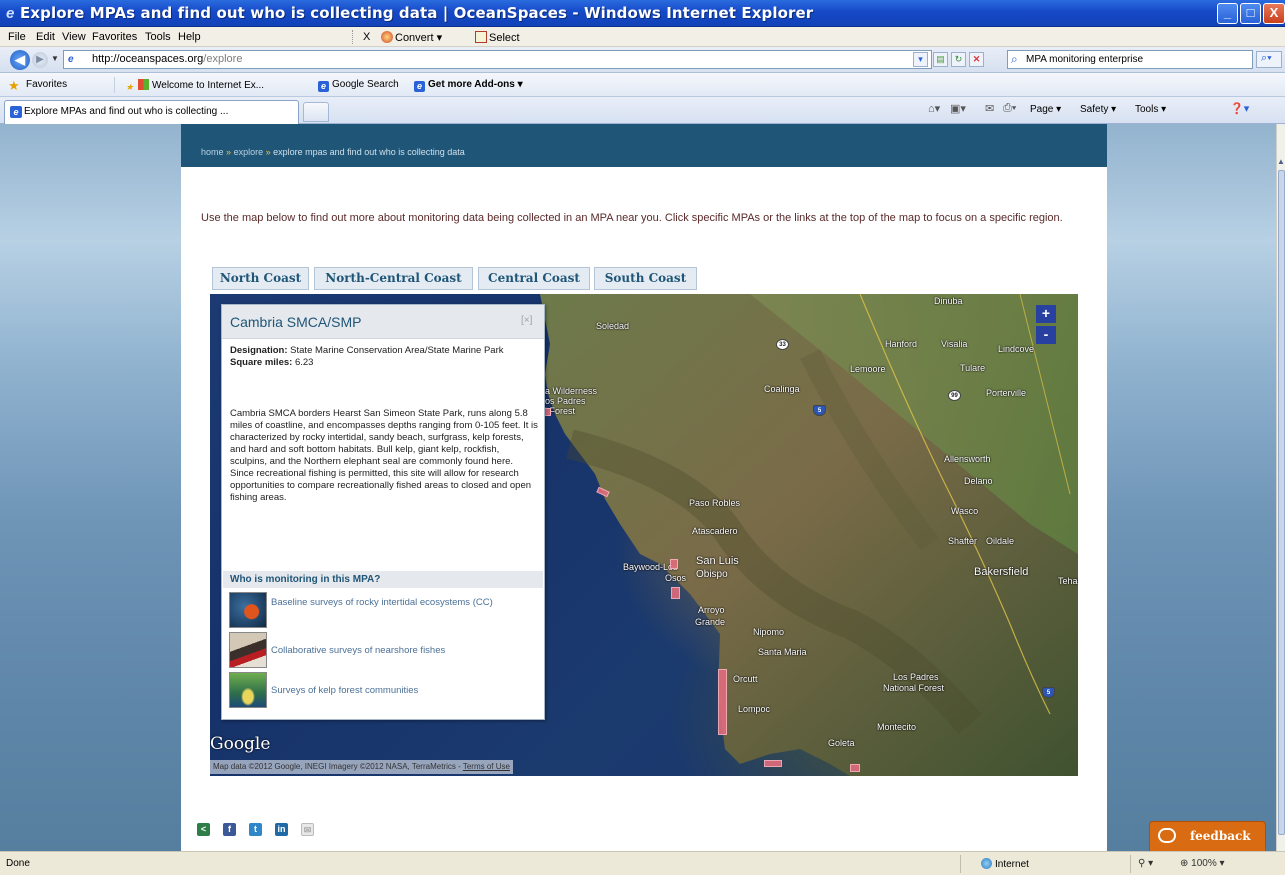 The image size is (1285, 875). Describe the element at coordinates (229, 829) in the screenshot. I see `facebook-icon: f` at that location.